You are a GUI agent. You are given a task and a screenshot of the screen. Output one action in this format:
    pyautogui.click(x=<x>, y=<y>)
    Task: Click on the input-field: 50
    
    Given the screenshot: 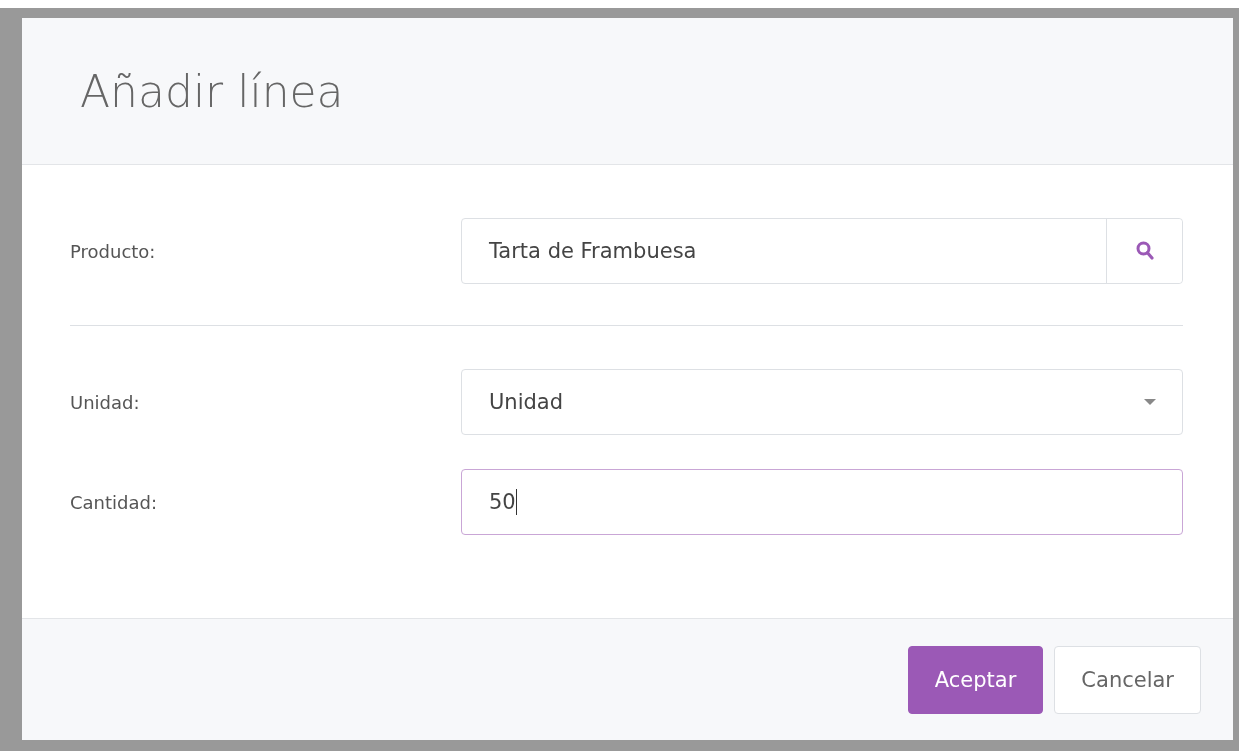 What is the action you would take?
    pyautogui.click(x=822, y=502)
    